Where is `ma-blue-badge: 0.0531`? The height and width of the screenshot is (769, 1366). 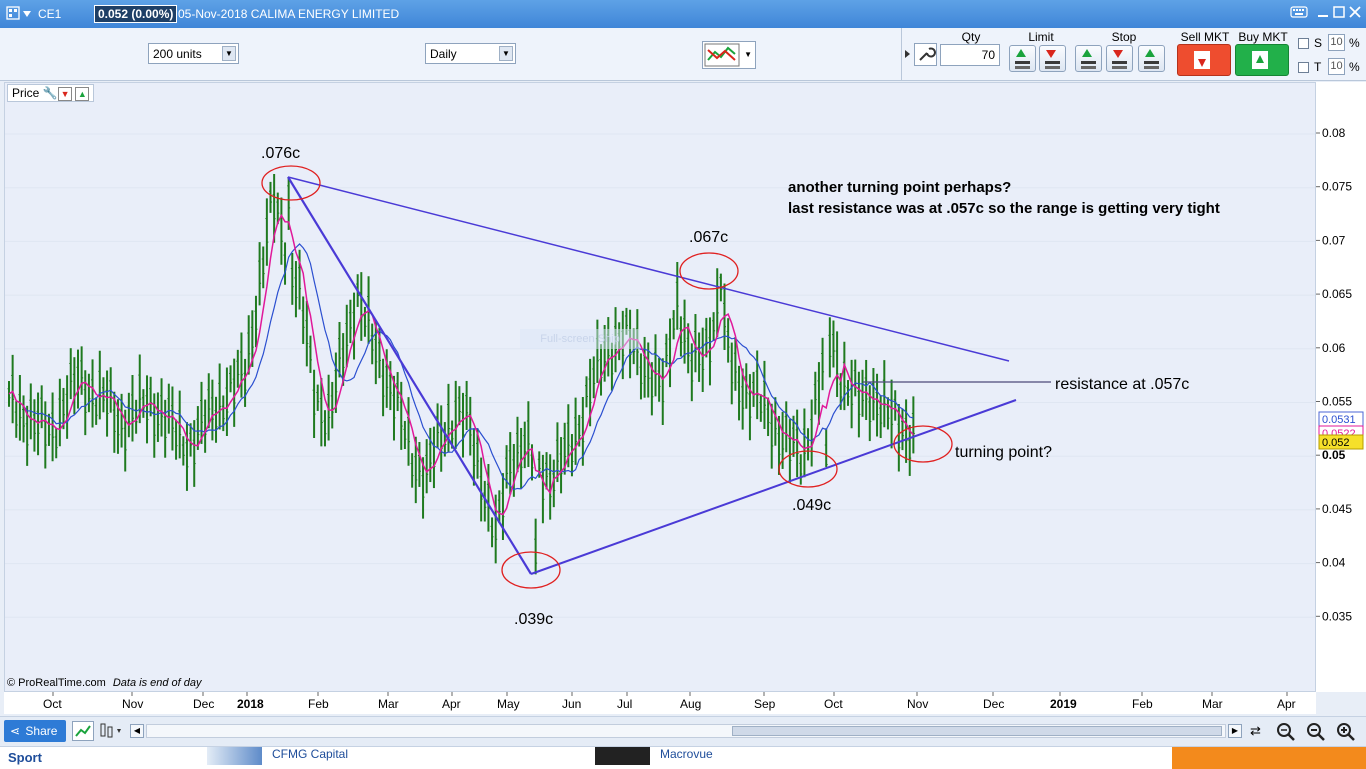 ma-blue-badge: 0.0531 is located at coordinates (1339, 420).